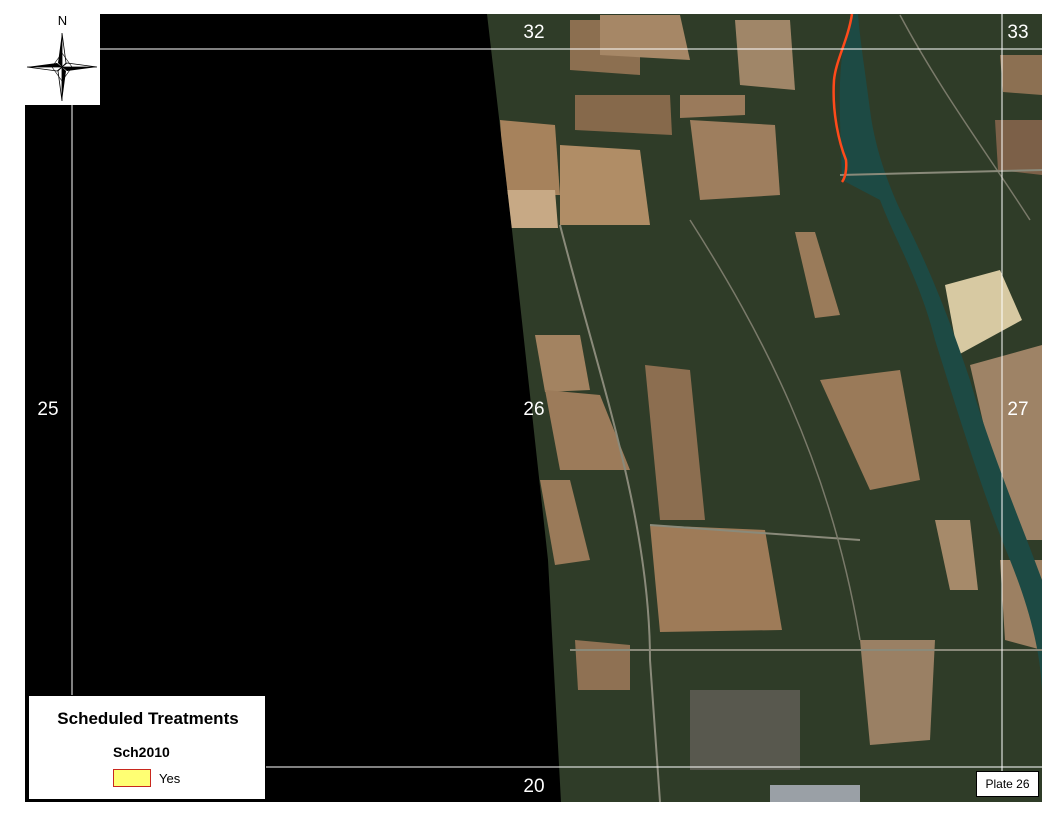 The width and height of the screenshot is (1056, 816). What do you see at coordinates (132, 778) in the screenshot?
I see `legend-swatch-yes` at bounding box center [132, 778].